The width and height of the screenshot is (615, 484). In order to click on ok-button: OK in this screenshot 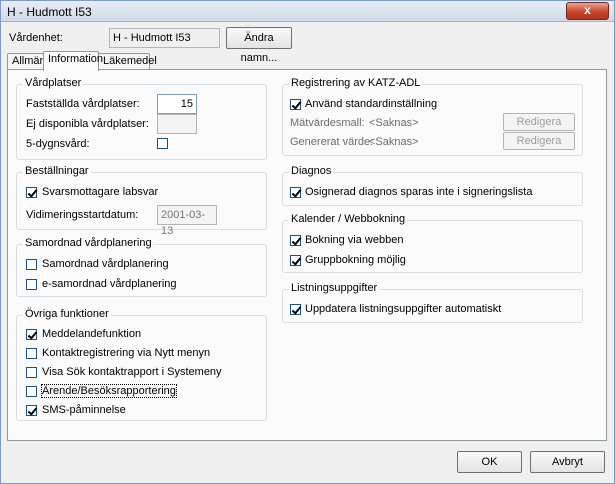, I will do `click(489, 462)`.